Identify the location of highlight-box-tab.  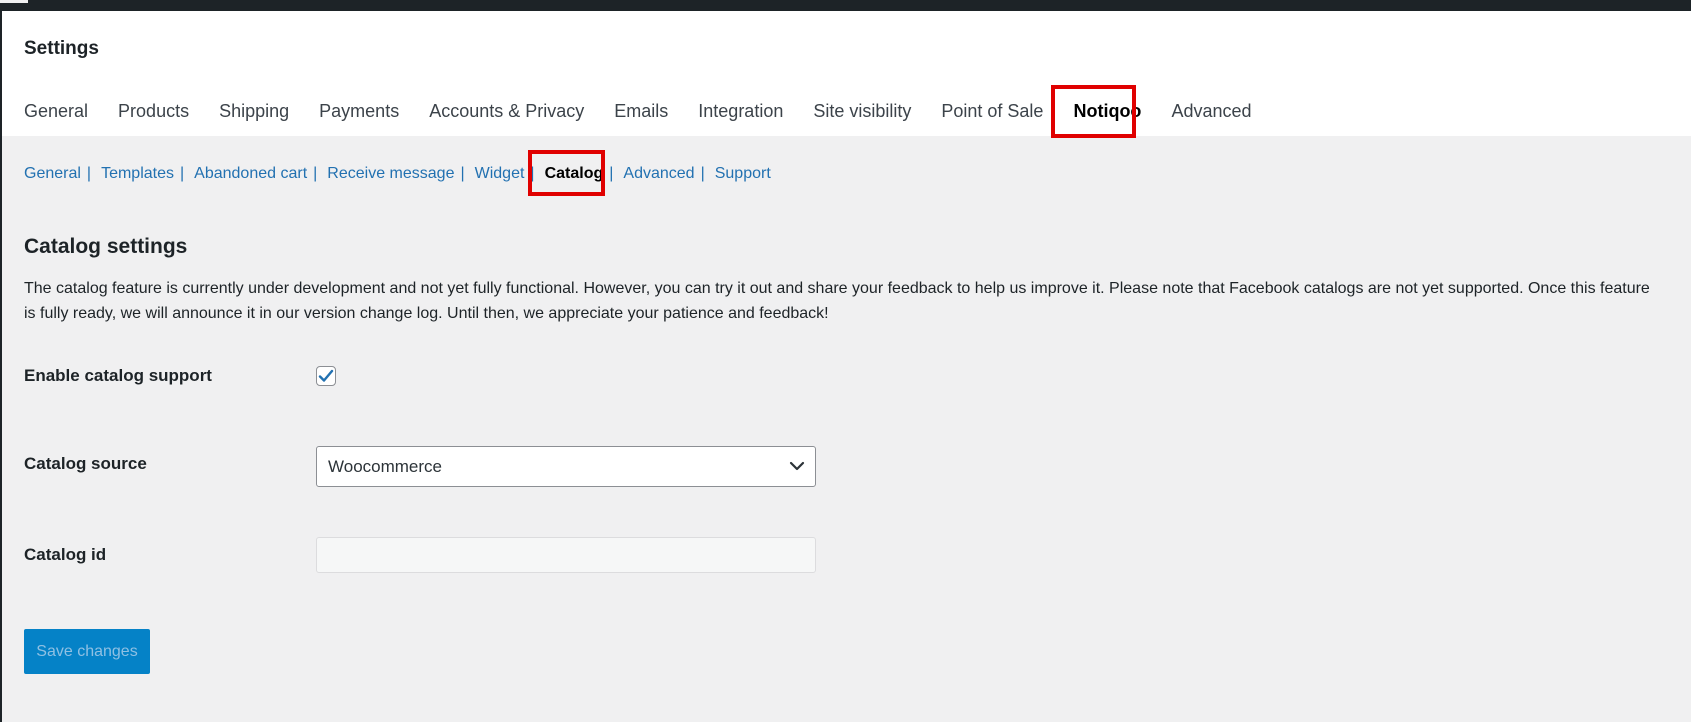
(1093, 111).